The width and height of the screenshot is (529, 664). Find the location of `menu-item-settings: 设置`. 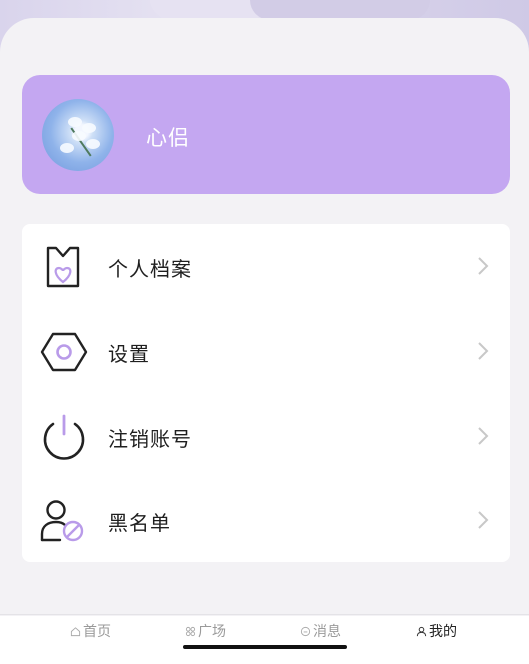

menu-item-settings: 设置 is located at coordinates (266, 351).